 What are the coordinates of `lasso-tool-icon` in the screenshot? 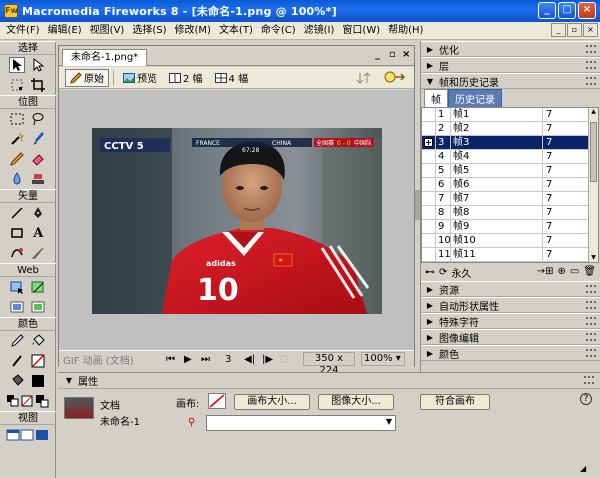 It's located at (38, 119).